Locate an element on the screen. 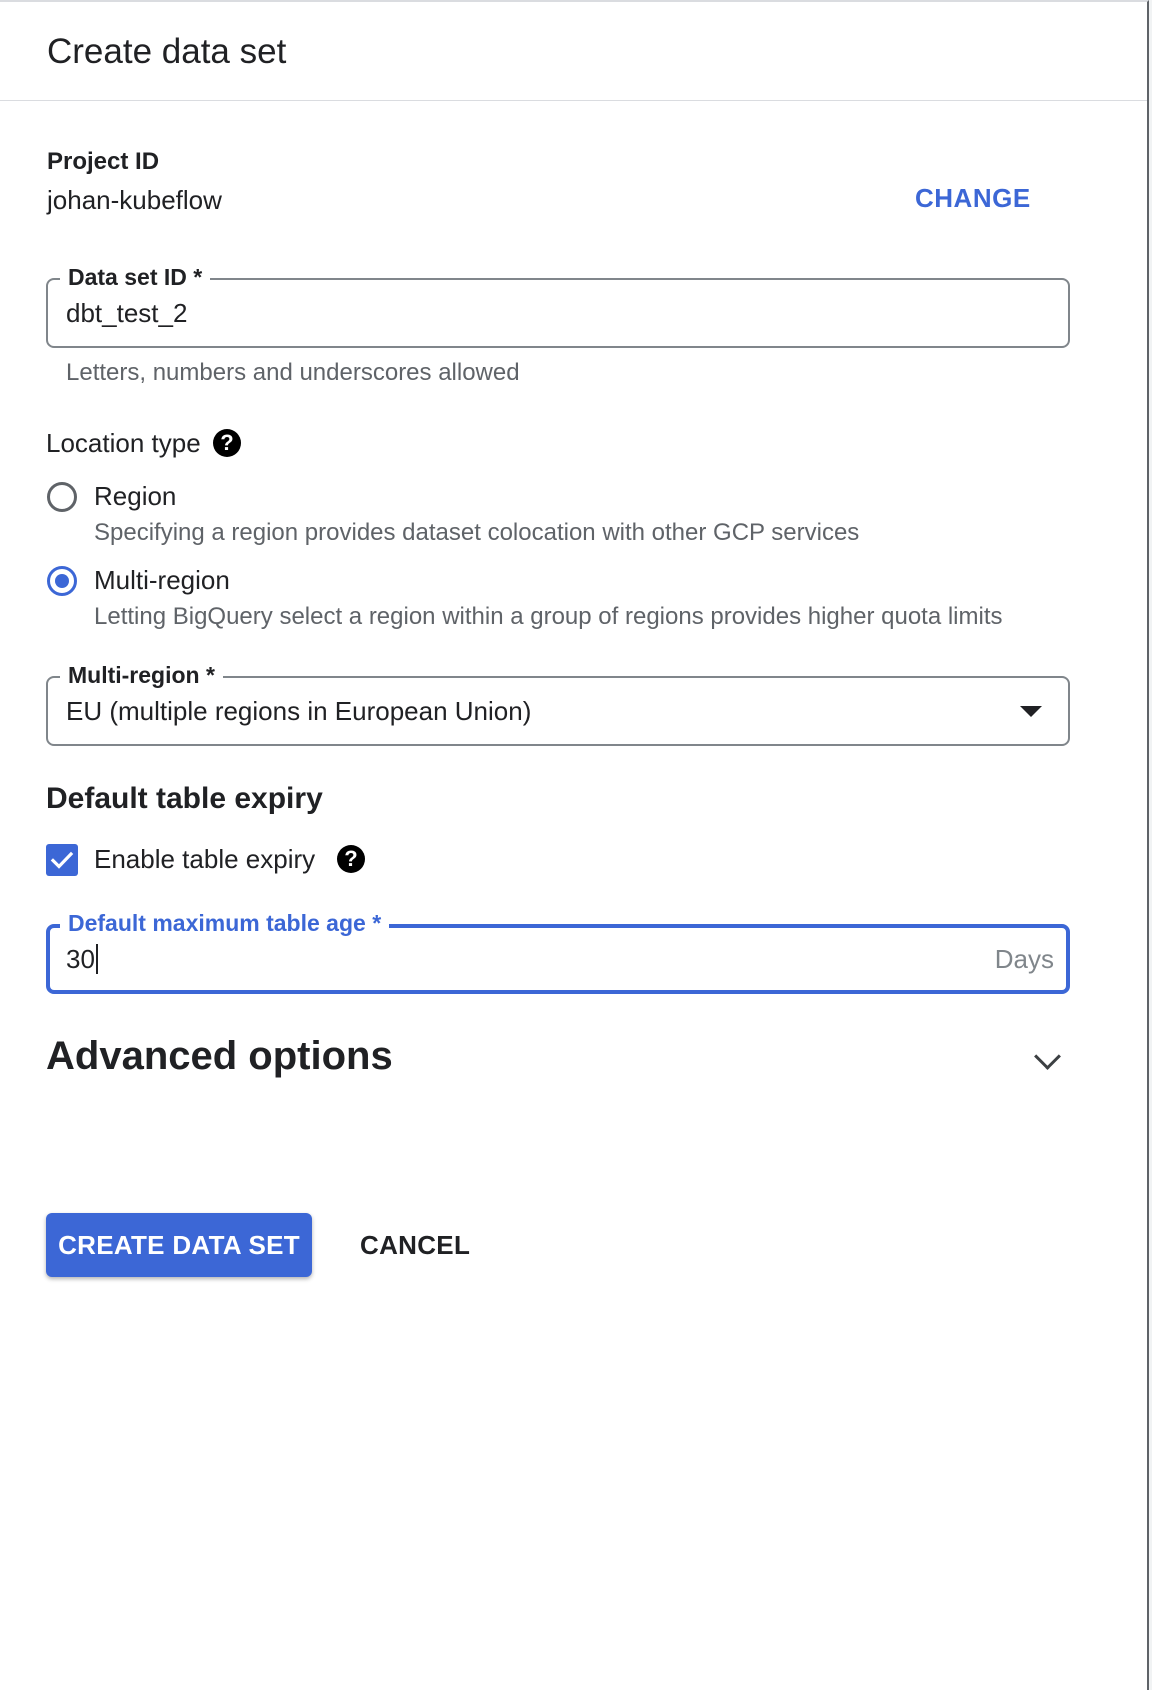 Image resolution: width=1152 pixels, height=1690 pixels. dropdown-arrow-icon is located at coordinates (1031, 711).